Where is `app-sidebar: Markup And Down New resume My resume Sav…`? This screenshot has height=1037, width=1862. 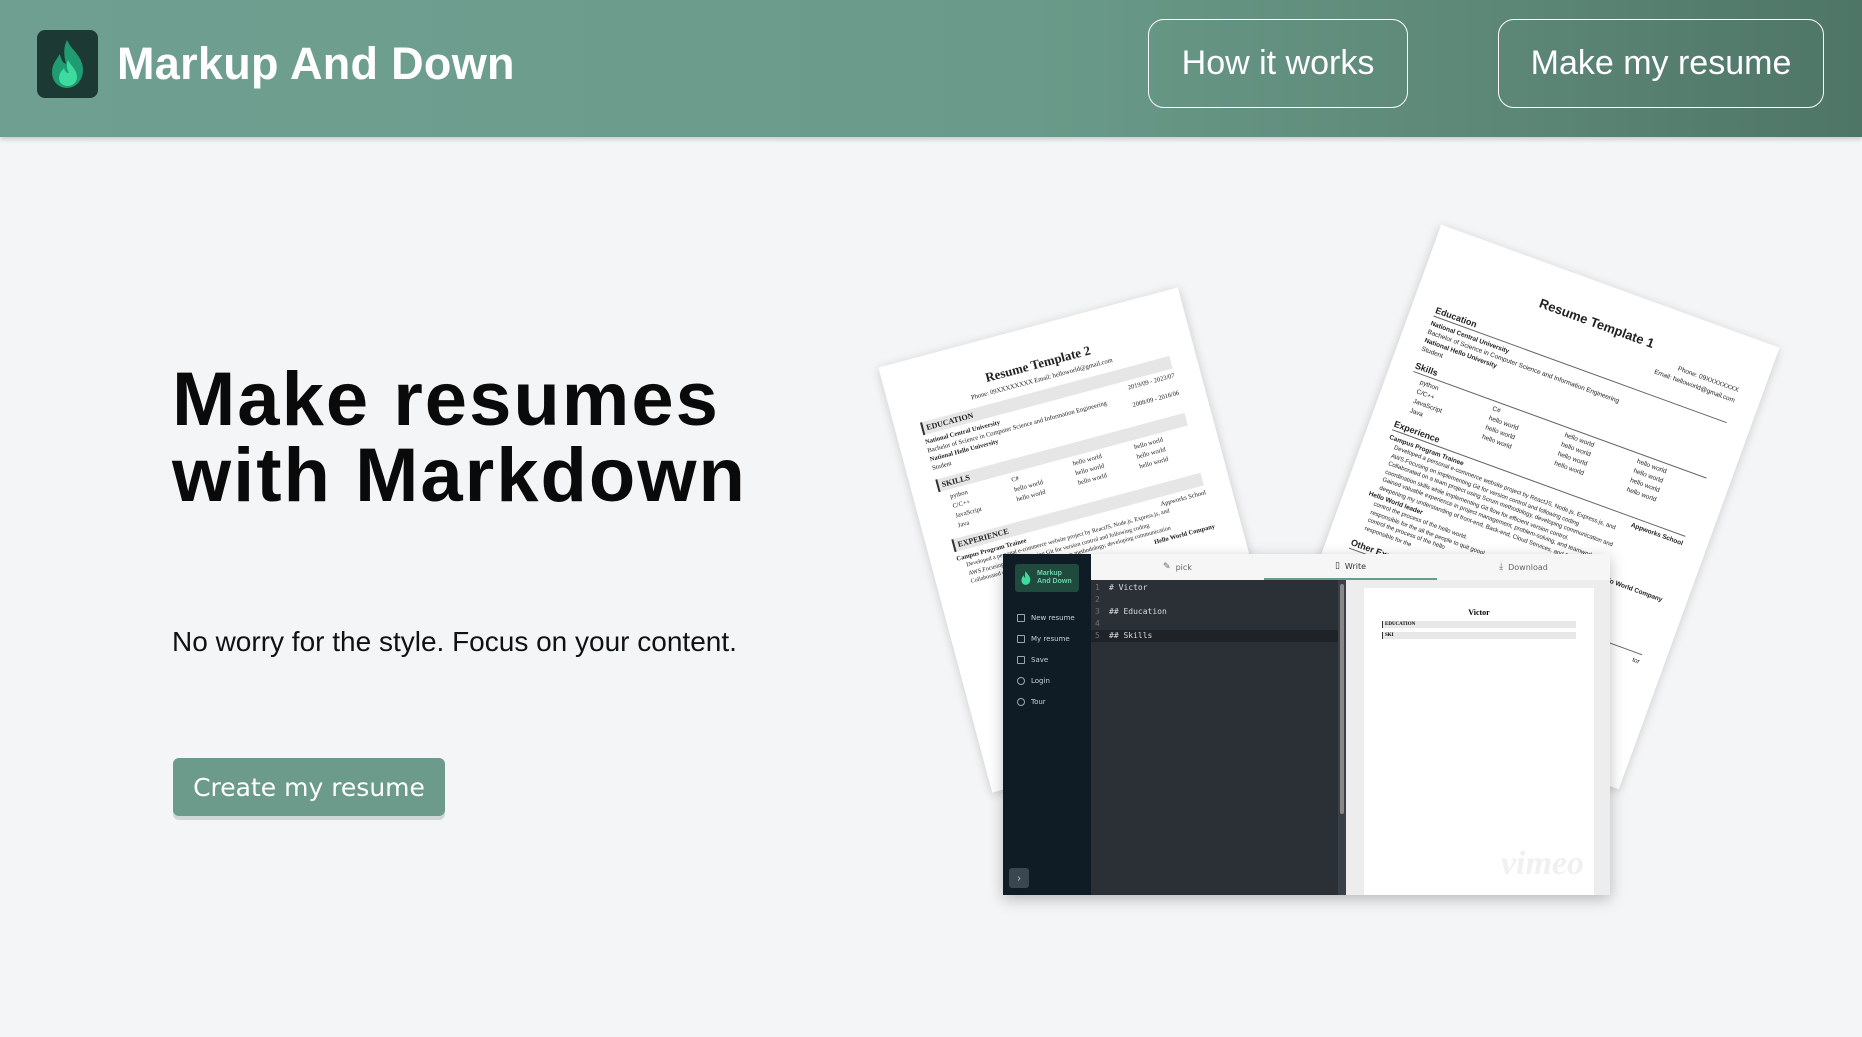
app-sidebar: Markup And Down New resume My resume Sav… is located at coordinates (1047, 724).